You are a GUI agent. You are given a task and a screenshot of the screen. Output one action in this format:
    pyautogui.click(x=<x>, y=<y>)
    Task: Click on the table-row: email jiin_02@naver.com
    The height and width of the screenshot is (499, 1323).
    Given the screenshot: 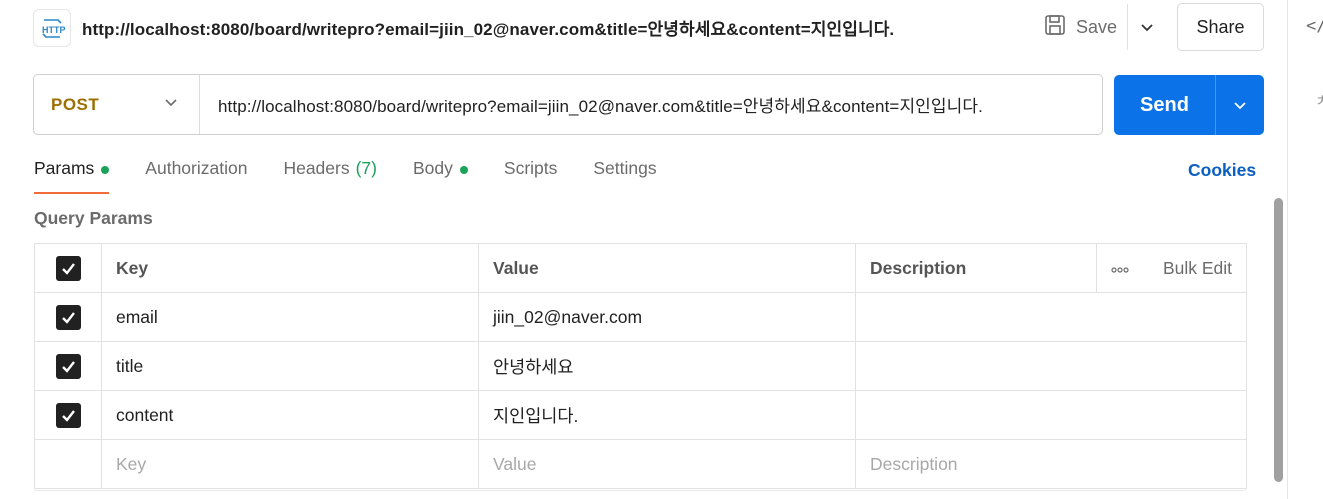 What is the action you would take?
    pyautogui.click(x=640, y=317)
    